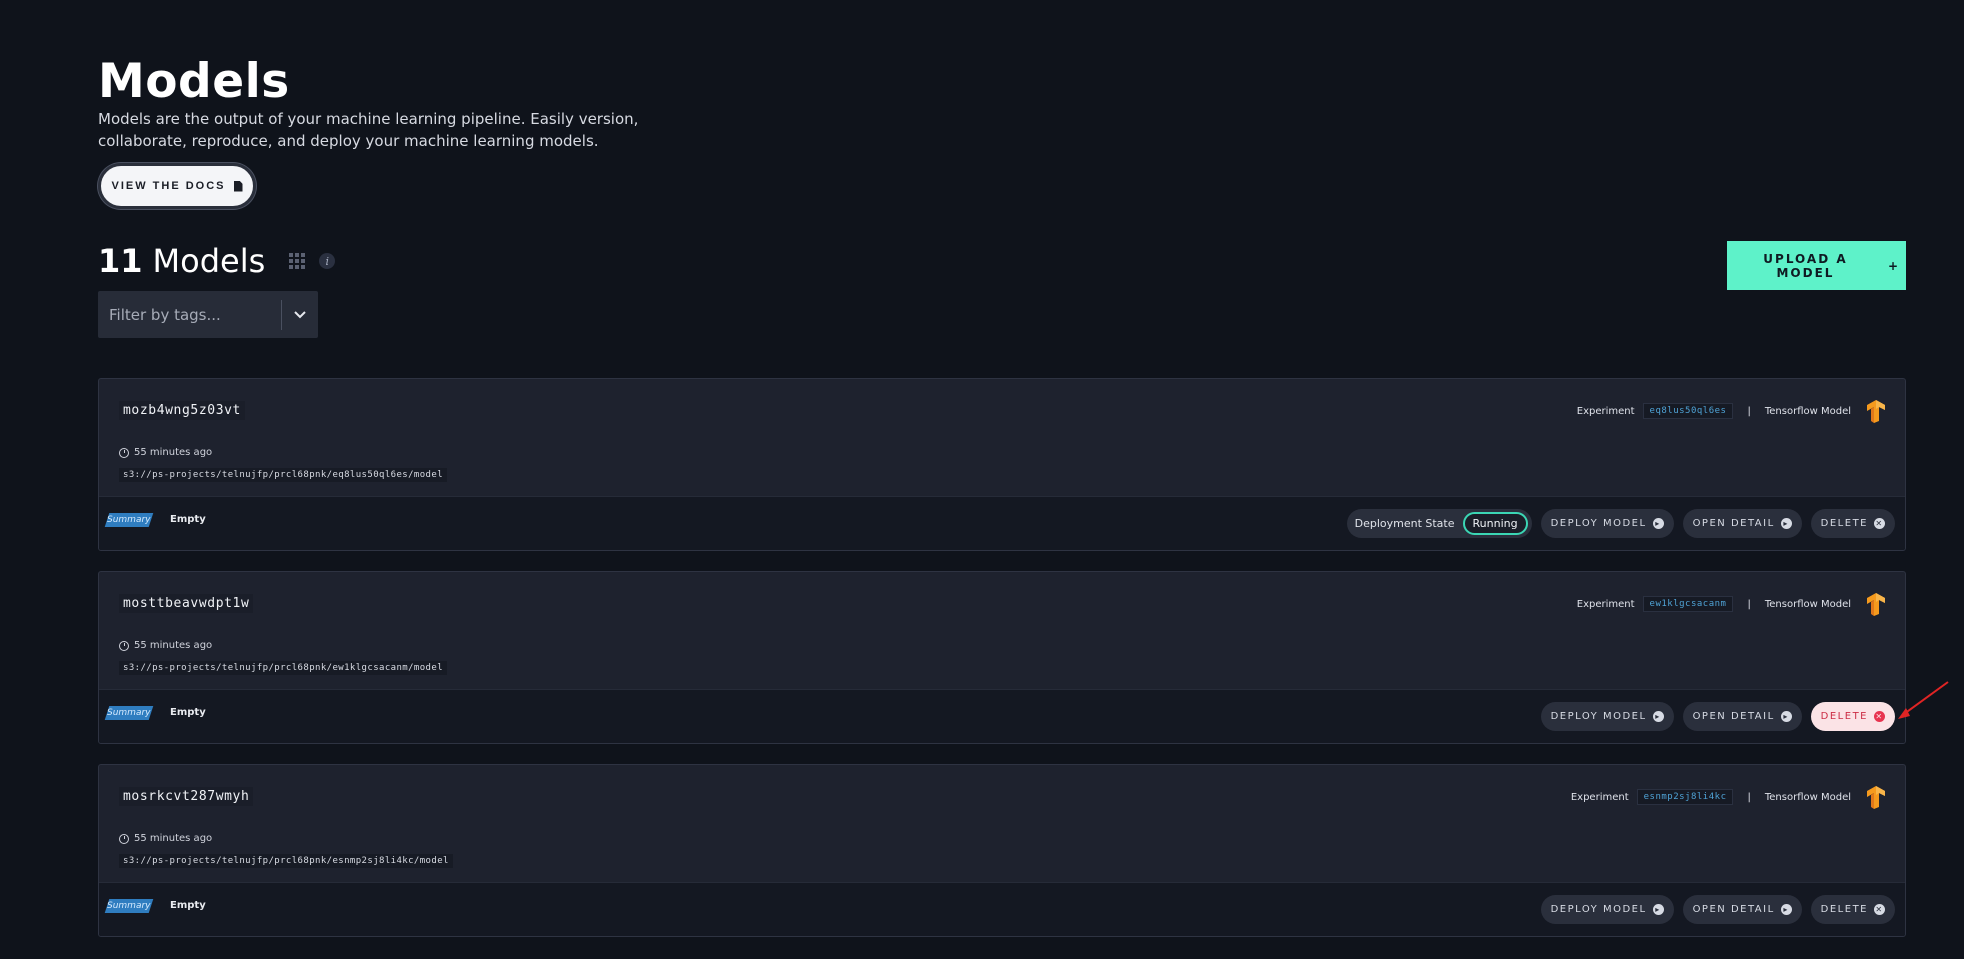  I want to click on experiment-id: ew1klgcsacanm, so click(1688, 604).